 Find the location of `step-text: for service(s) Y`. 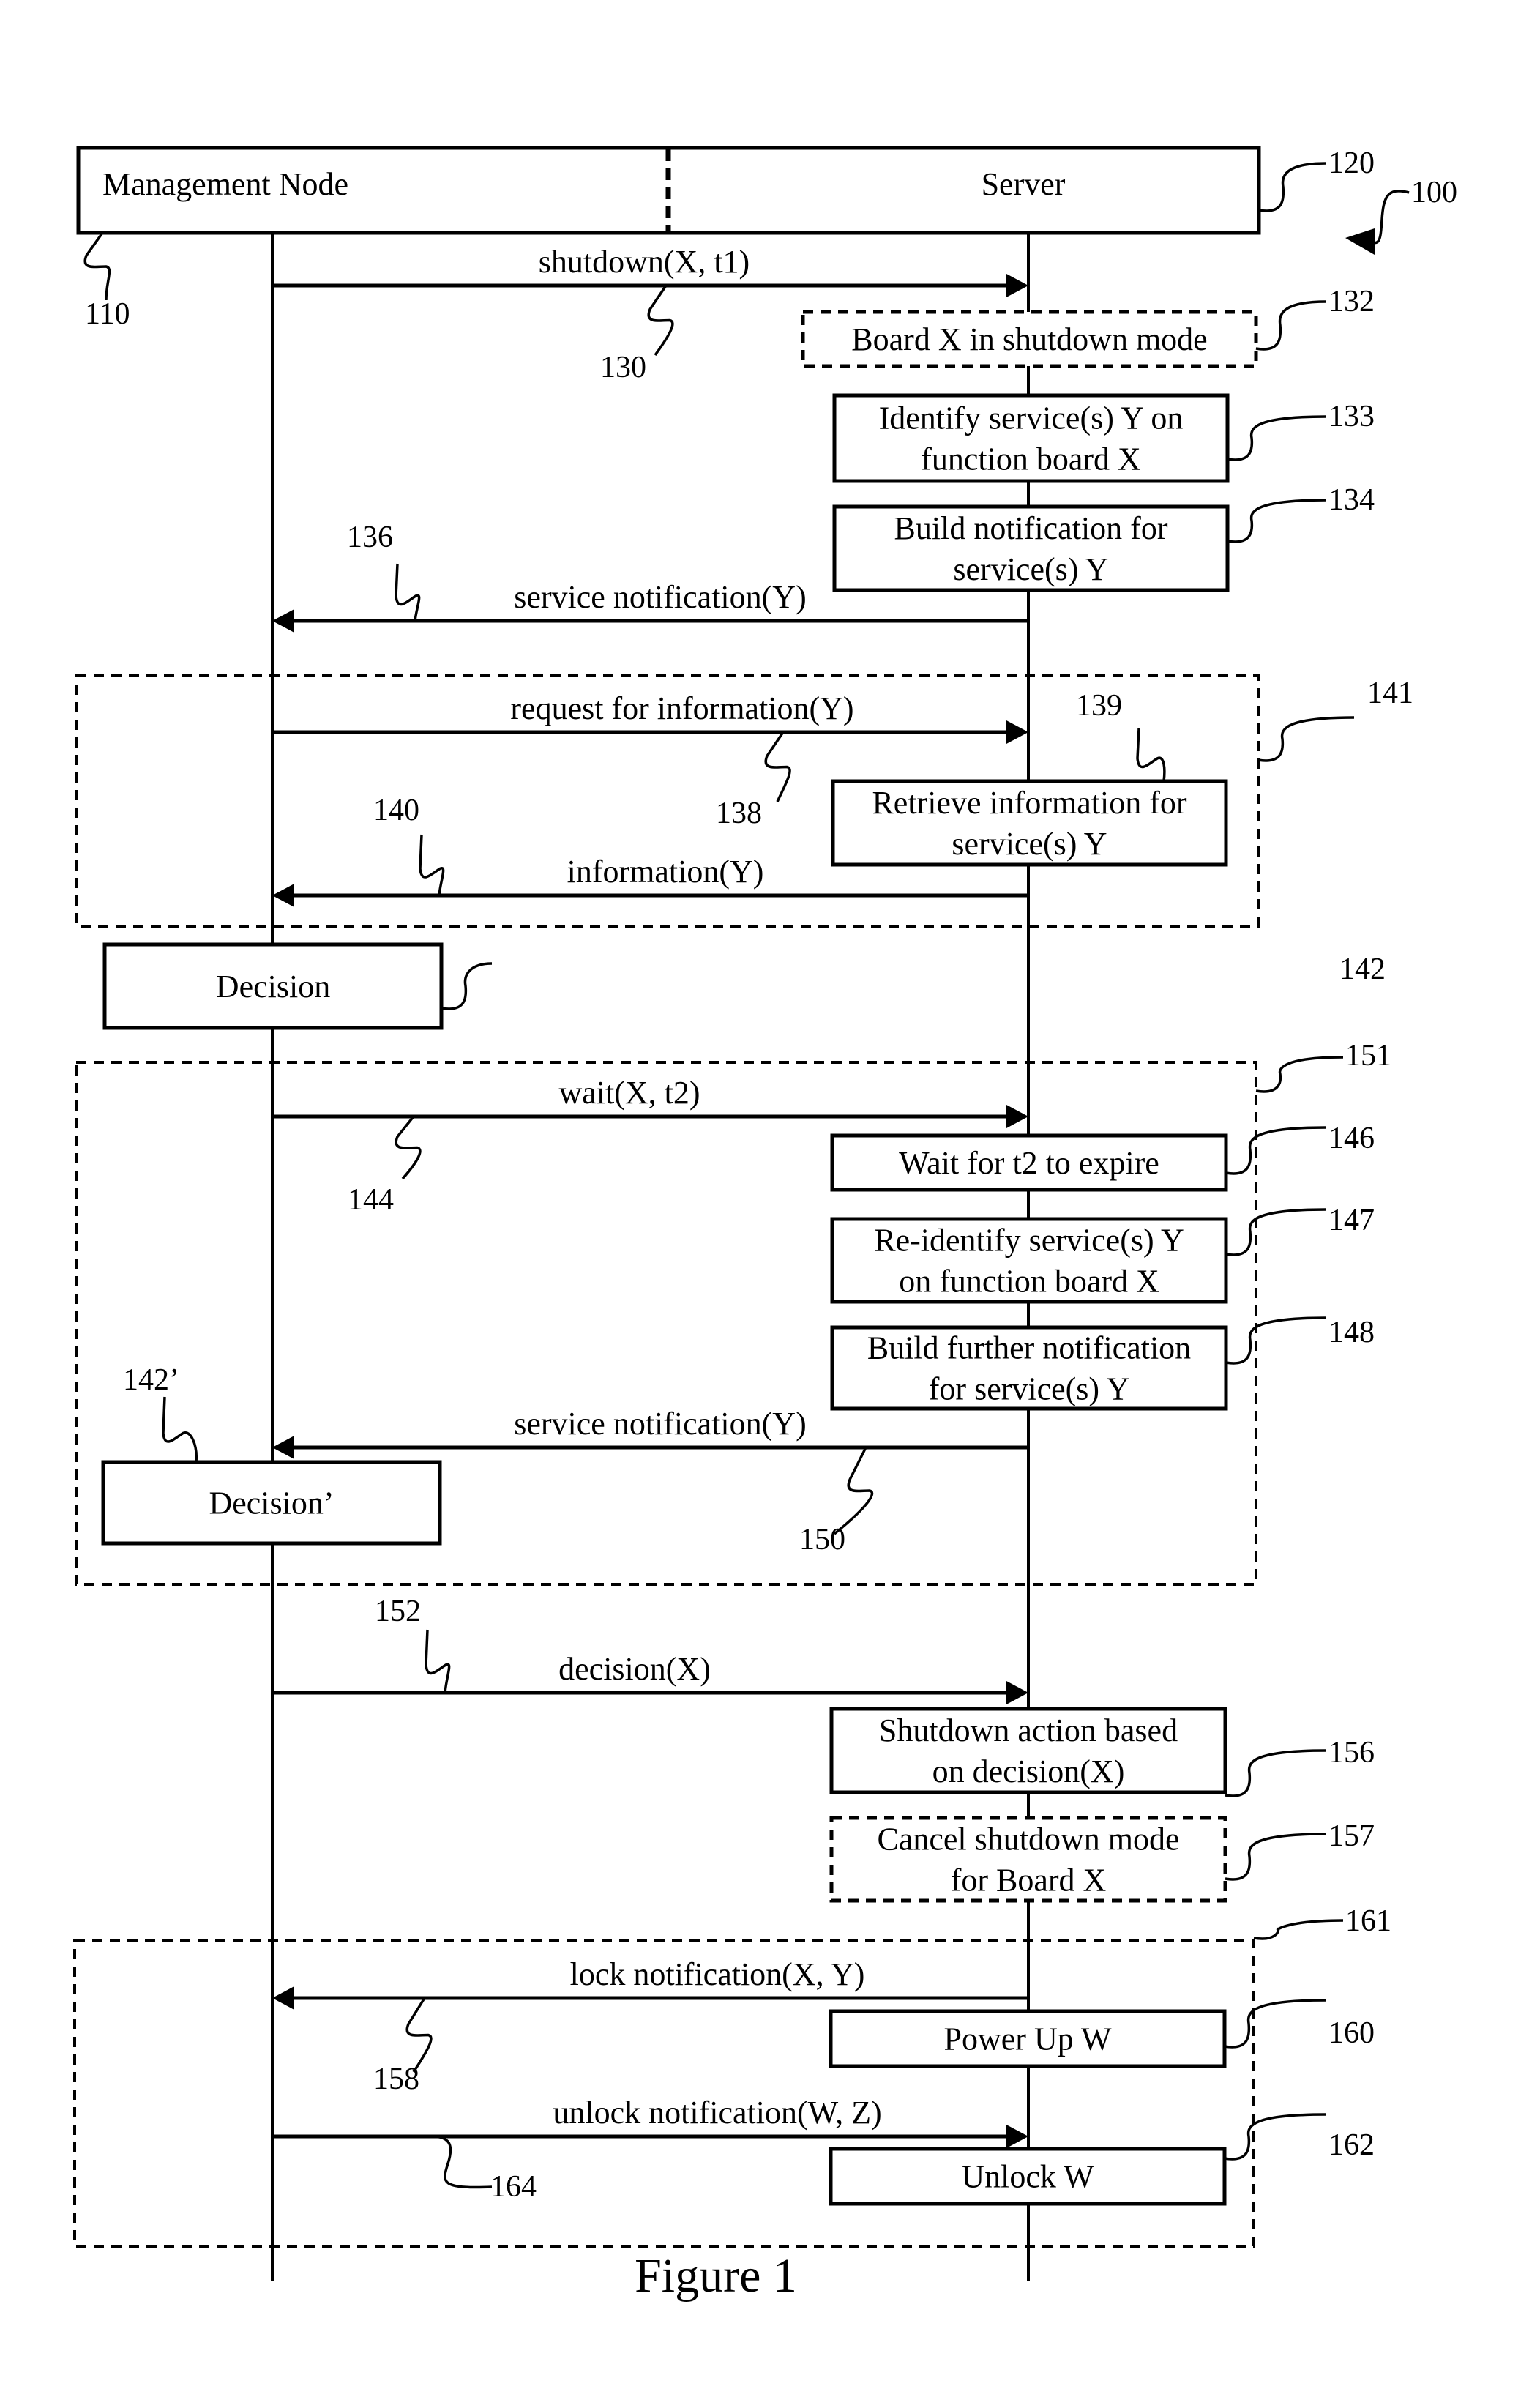

step-text: for service(s) Y is located at coordinates (1029, 1389).